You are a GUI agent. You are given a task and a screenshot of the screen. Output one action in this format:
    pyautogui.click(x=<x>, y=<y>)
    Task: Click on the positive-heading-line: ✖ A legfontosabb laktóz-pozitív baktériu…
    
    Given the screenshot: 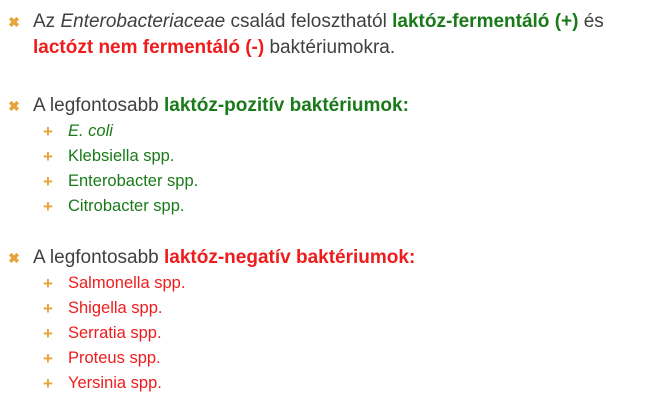 What is the action you would take?
    pyautogui.click(x=336, y=106)
    